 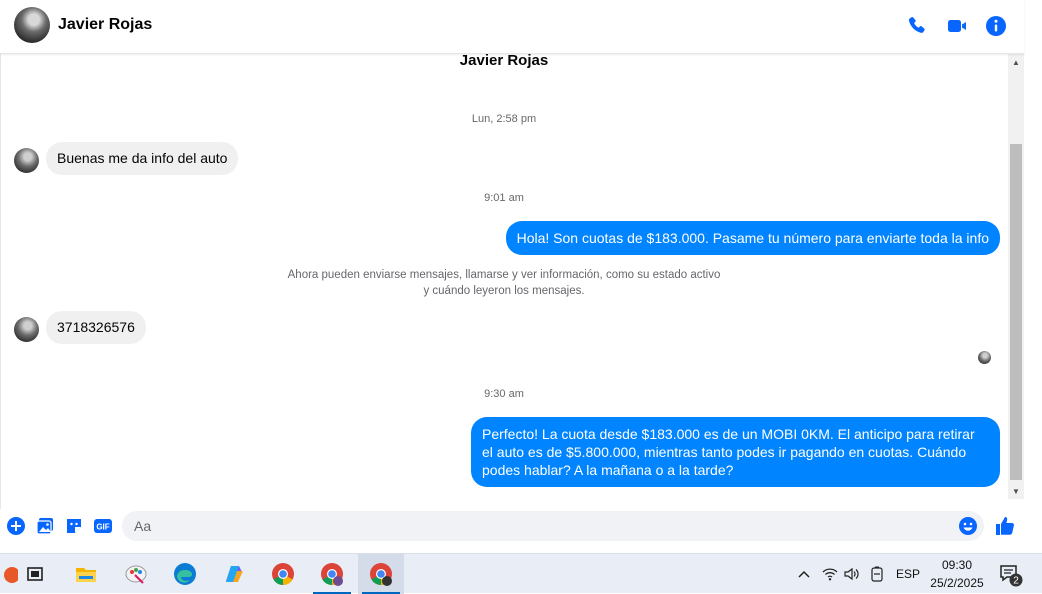 What do you see at coordinates (96, 327) in the screenshot?
I see `incoming-message: 3718326576` at bounding box center [96, 327].